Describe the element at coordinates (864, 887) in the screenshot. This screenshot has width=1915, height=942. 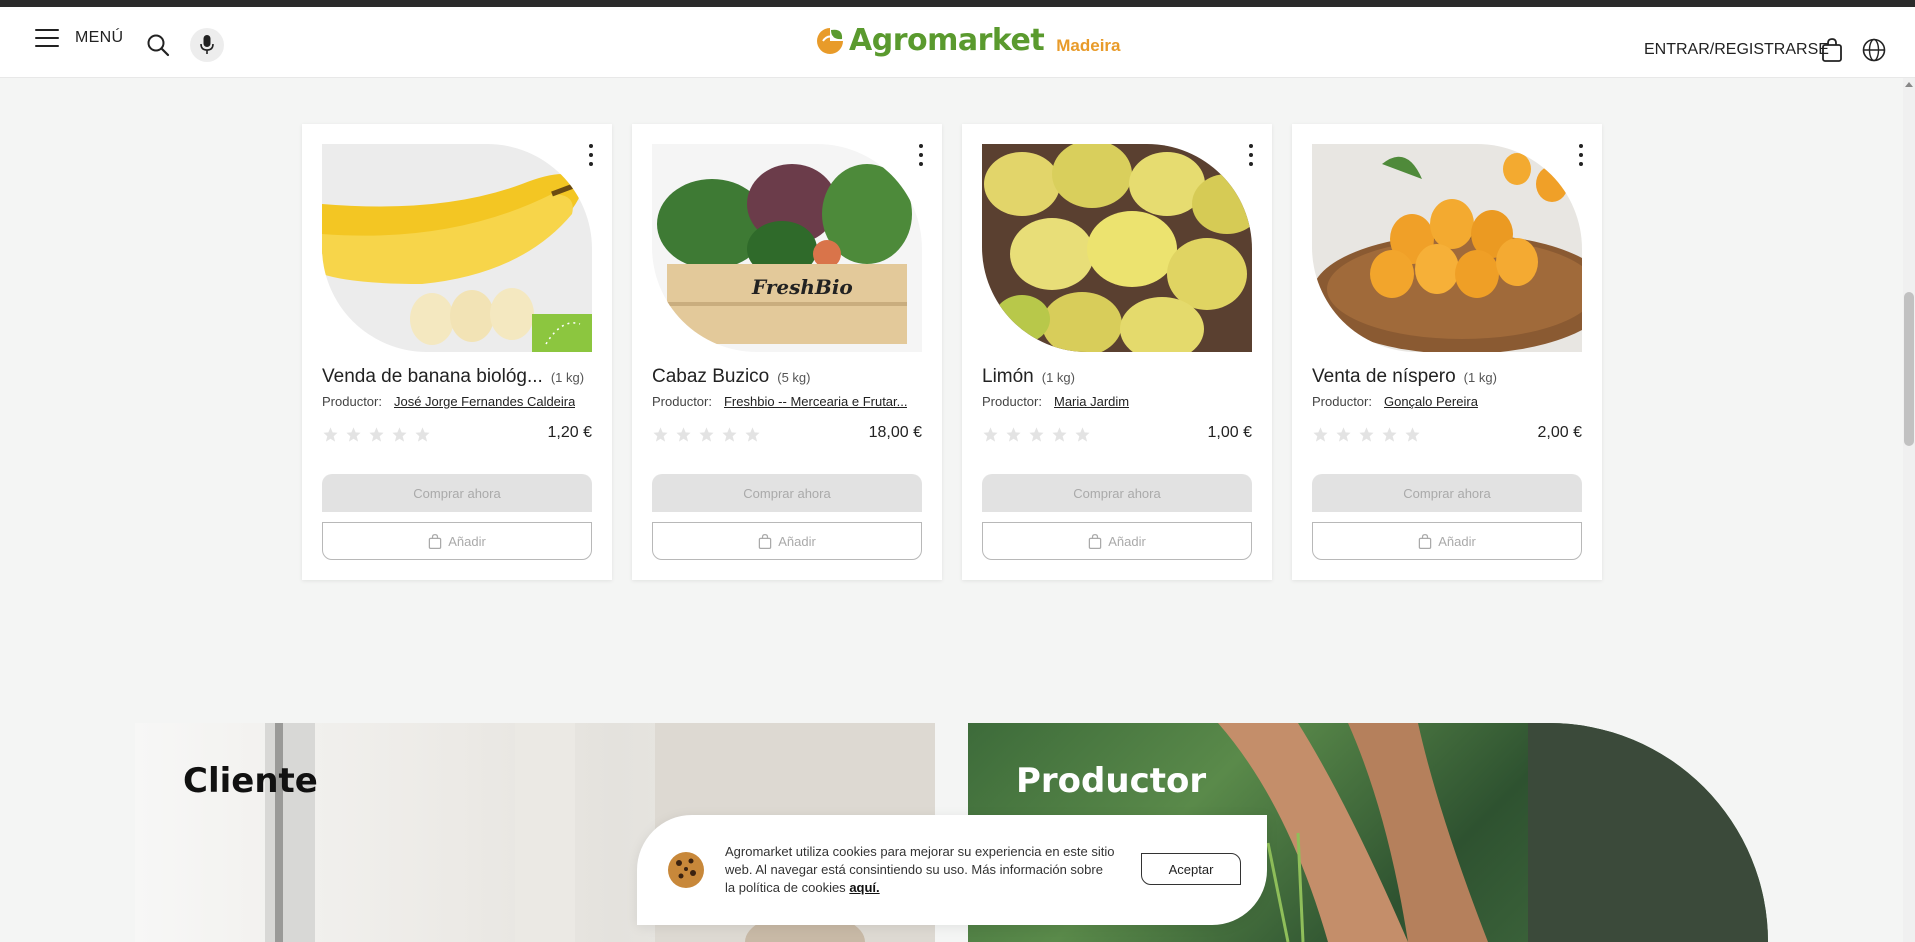
I see `cookie-policy-link: aquí.` at that location.